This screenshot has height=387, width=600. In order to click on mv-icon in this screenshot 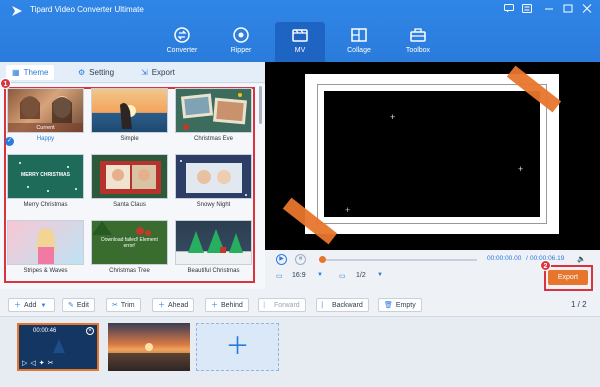, I will do `click(300, 35)`.